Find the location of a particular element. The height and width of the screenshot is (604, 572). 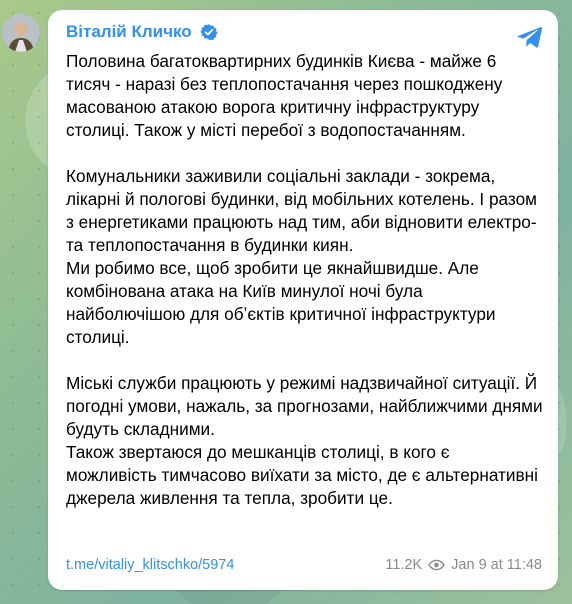

author-name: Віталій Кличко is located at coordinates (129, 32).